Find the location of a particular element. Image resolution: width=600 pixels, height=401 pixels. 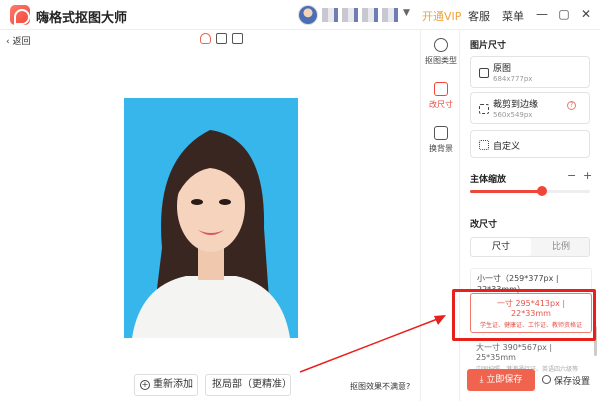

fit-screen-icon is located at coordinates (221, 38).